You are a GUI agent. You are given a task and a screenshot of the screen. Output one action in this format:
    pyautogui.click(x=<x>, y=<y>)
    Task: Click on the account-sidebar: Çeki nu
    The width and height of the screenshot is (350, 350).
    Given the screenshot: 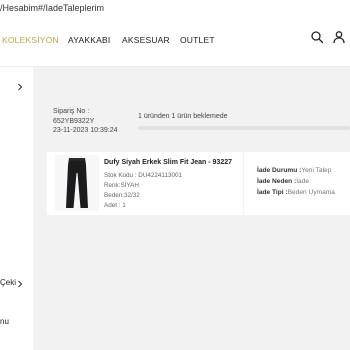 What is the action you would take?
    pyautogui.click(x=16, y=208)
    